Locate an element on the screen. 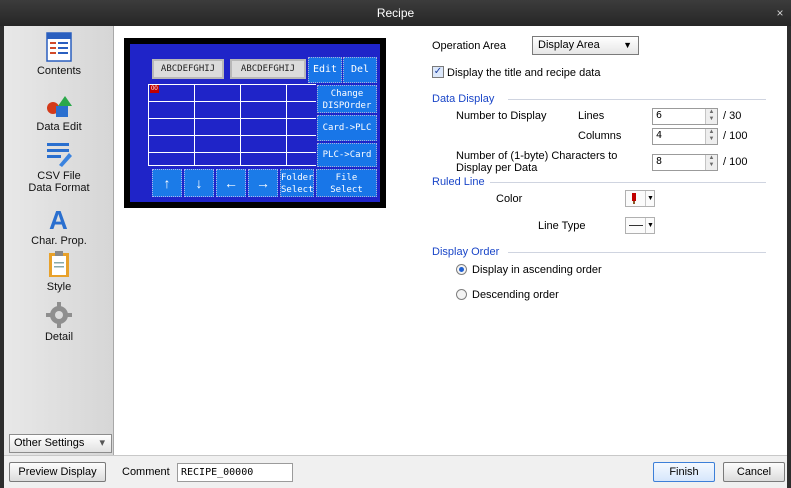  color-picker: ▼ is located at coordinates (640, 198).